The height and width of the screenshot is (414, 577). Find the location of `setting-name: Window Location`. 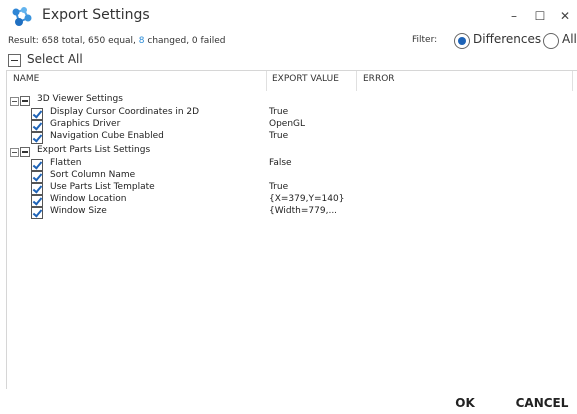

setting-name: Window Location is located at coordinates (88, 199).